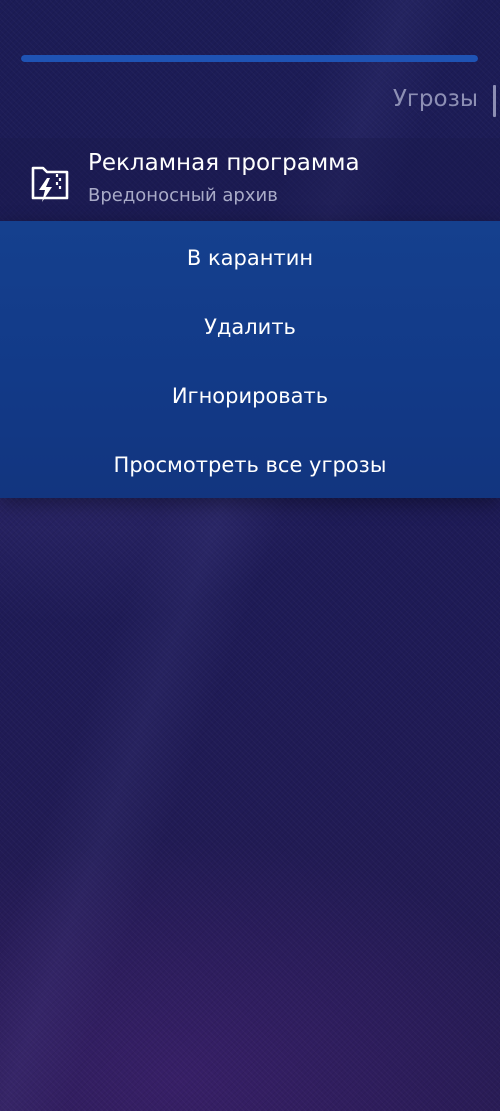 The width and height of the screenshot is (500, 1111). Describe the element at coordinates (435, 99) in the screenshot. I see `tab-threats: Угрозы` at that location.